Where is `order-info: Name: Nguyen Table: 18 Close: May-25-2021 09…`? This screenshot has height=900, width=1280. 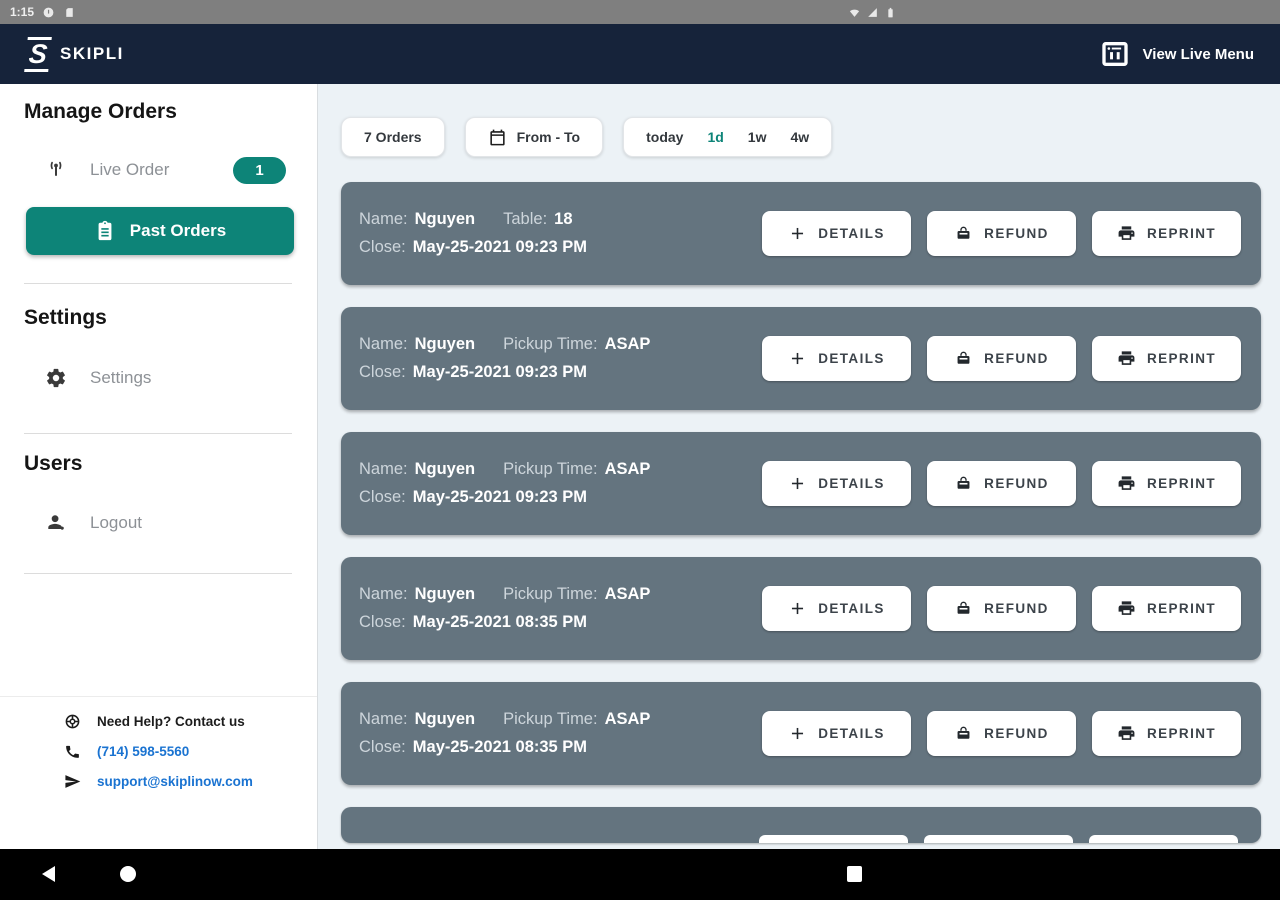
order-info: Name: Nguyen Table: 18 Close: May-25-2021 09… is located at coordinates (473, 233).